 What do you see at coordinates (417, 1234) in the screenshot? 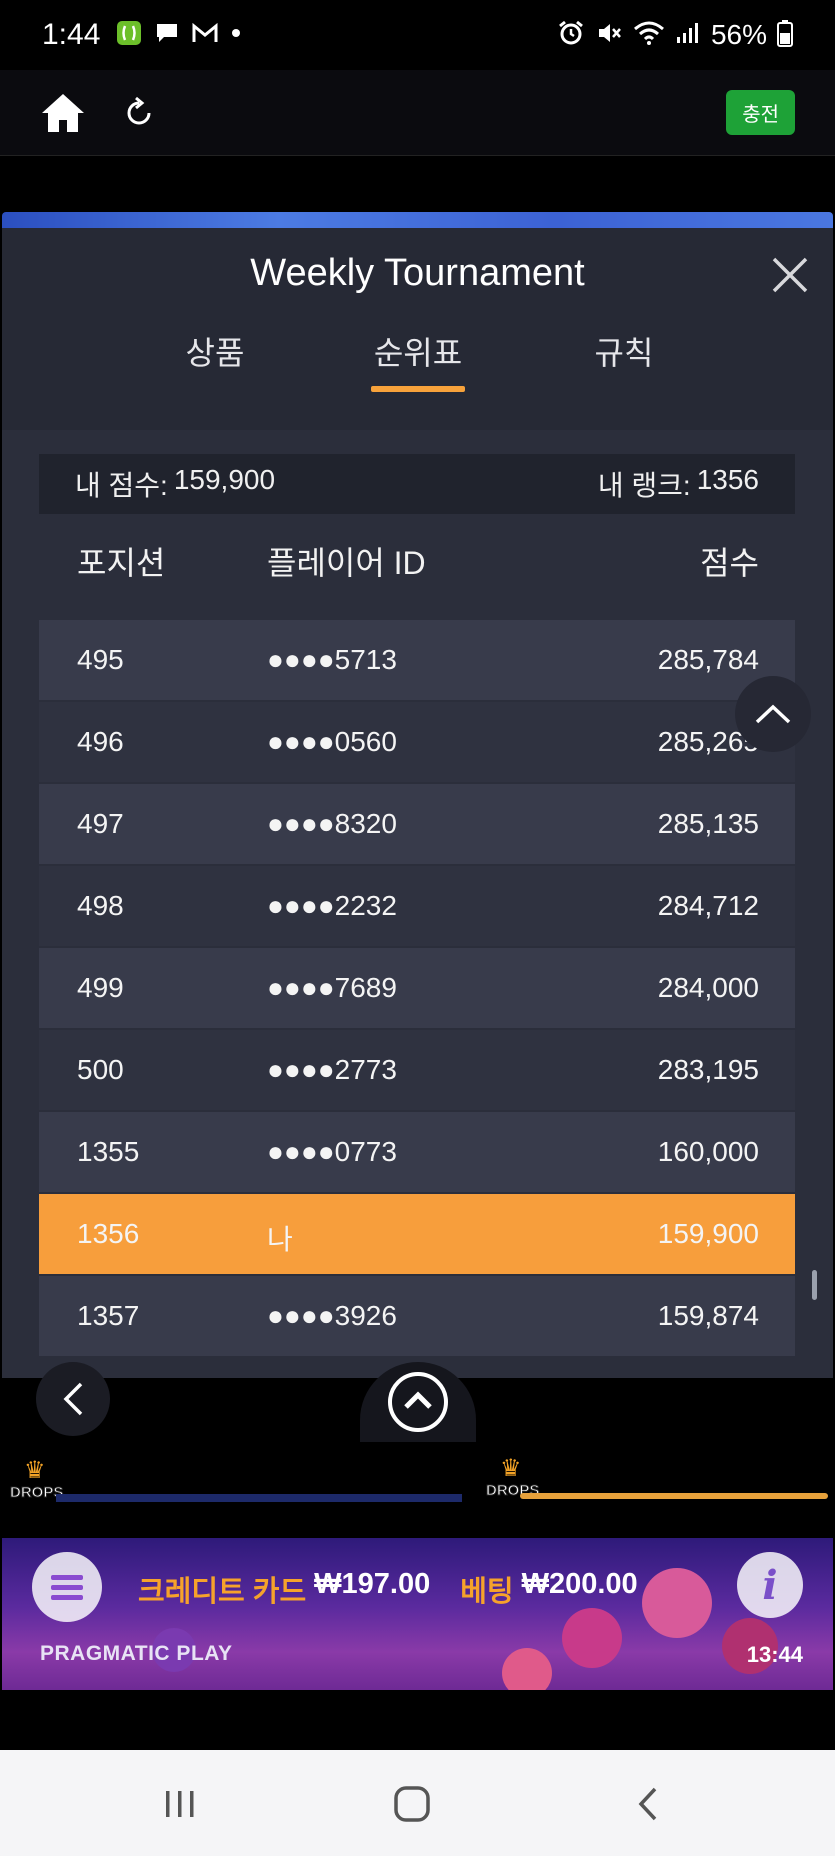
I see `leaderboard-row-current-player: 1356 나 159,900` at bounding box center [417, 1234].